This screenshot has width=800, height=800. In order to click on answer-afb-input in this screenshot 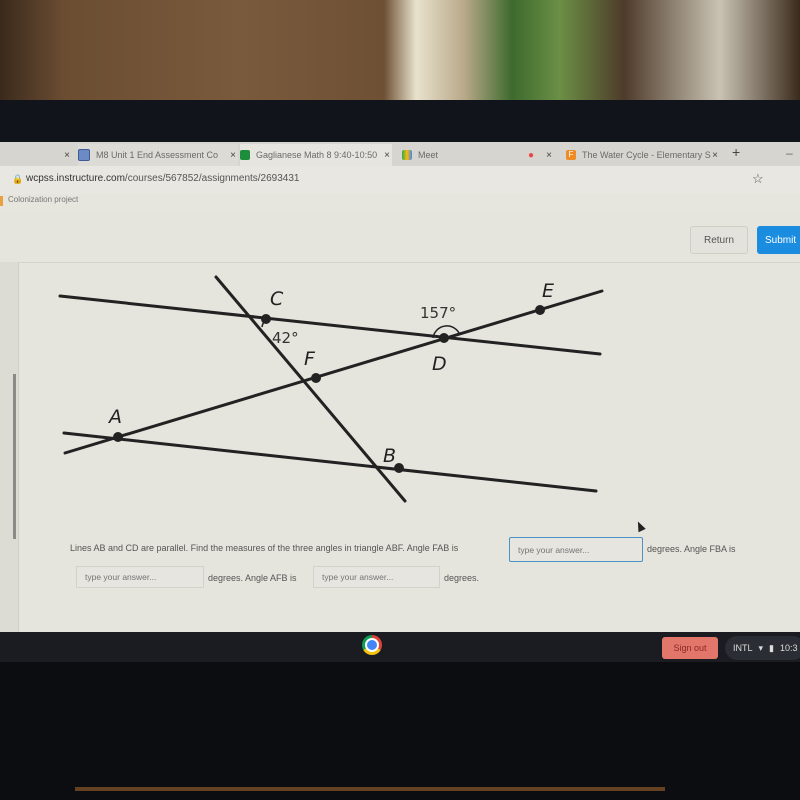, I will do `click(376, 577)`.